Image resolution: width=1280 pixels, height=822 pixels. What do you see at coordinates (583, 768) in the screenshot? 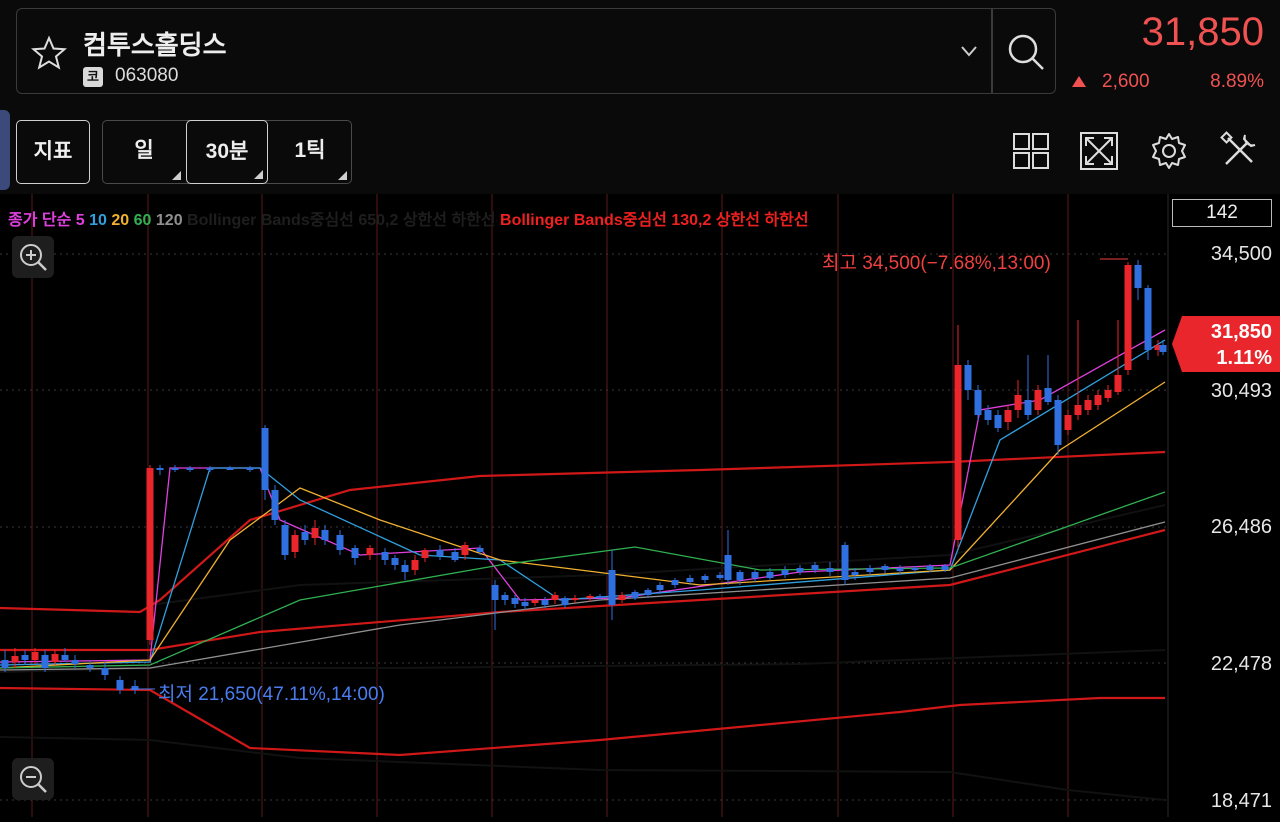
I see `bb650-lower-line` at bounding box center [583, 768].